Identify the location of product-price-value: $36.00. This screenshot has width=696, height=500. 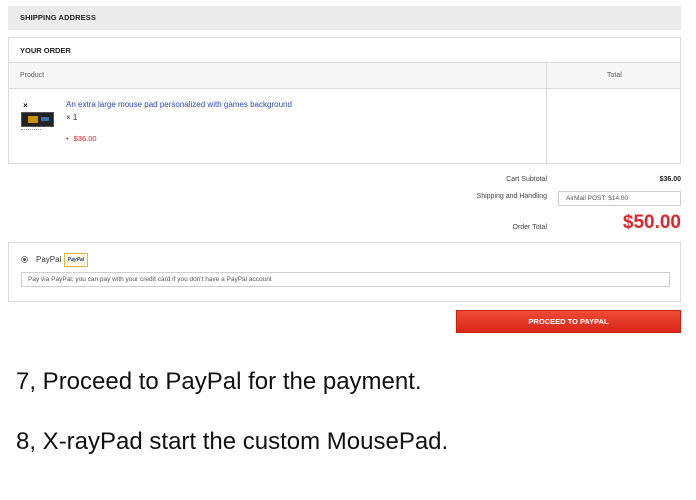
(85, 138).